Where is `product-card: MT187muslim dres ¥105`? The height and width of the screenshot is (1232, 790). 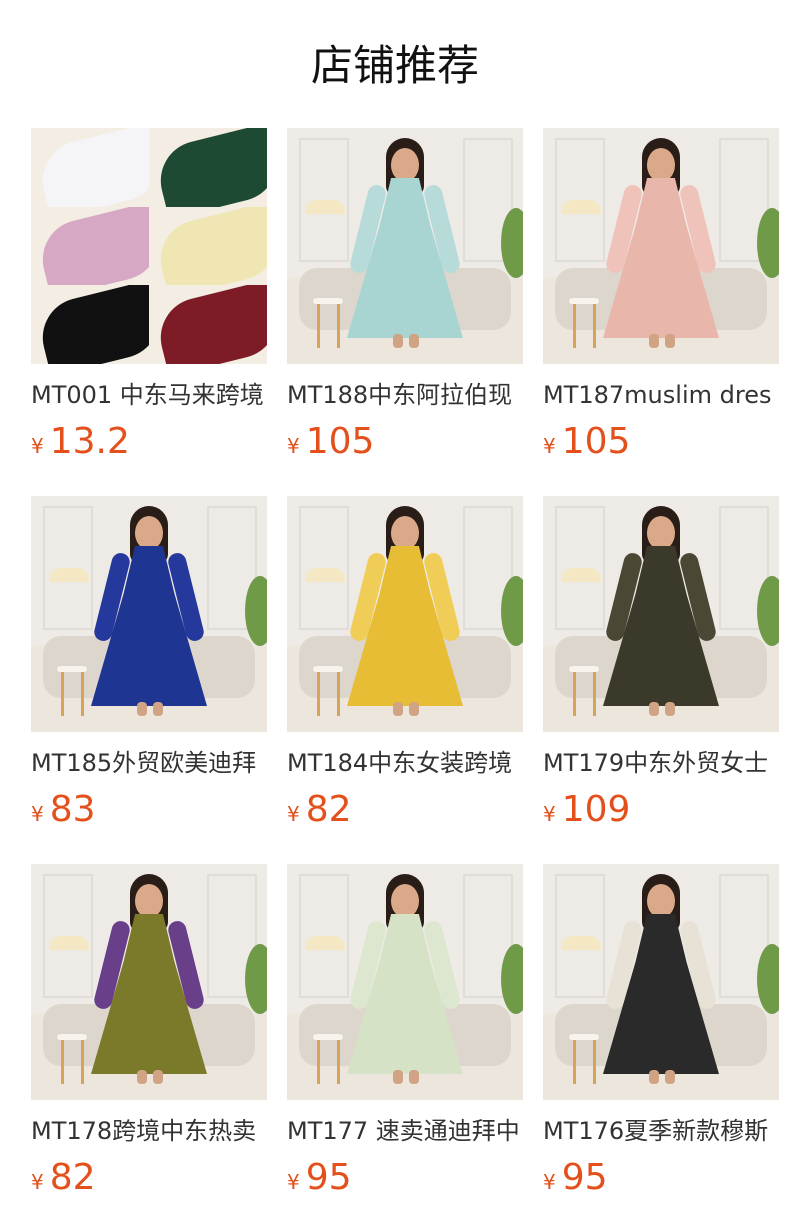
product-card: MT187muslim dres ¥105 is located at coordinates (661, 298).